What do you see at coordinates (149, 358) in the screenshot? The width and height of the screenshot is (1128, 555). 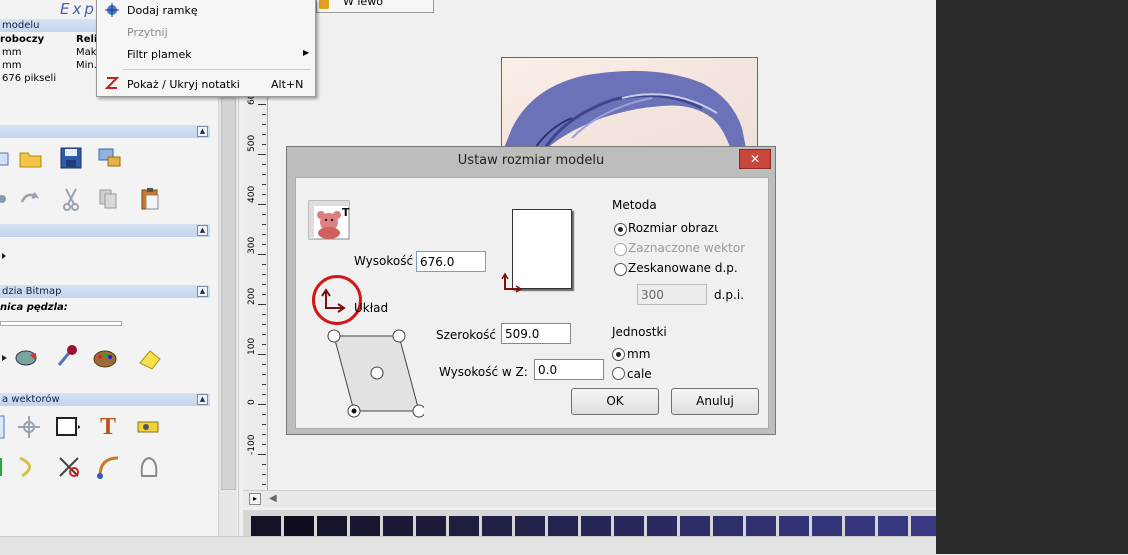 I see `eraser-icon` at bounding box center [149, 358].